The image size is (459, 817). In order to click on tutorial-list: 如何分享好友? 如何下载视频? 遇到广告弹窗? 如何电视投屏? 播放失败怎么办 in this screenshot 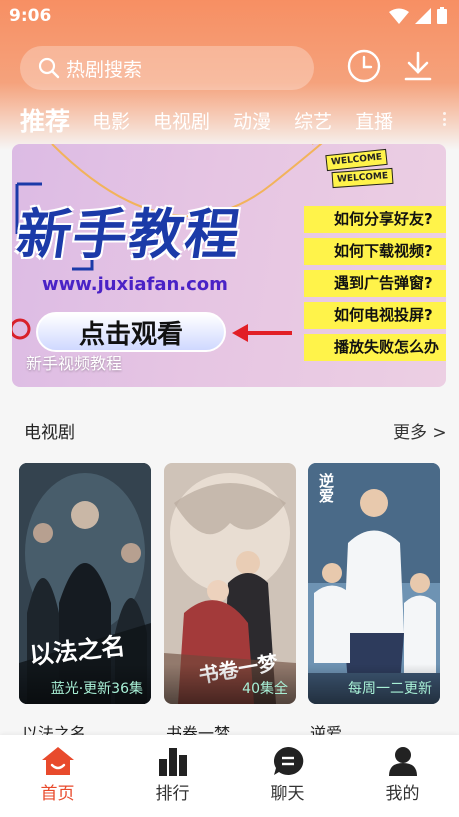, I will do `click(375, 286)`.